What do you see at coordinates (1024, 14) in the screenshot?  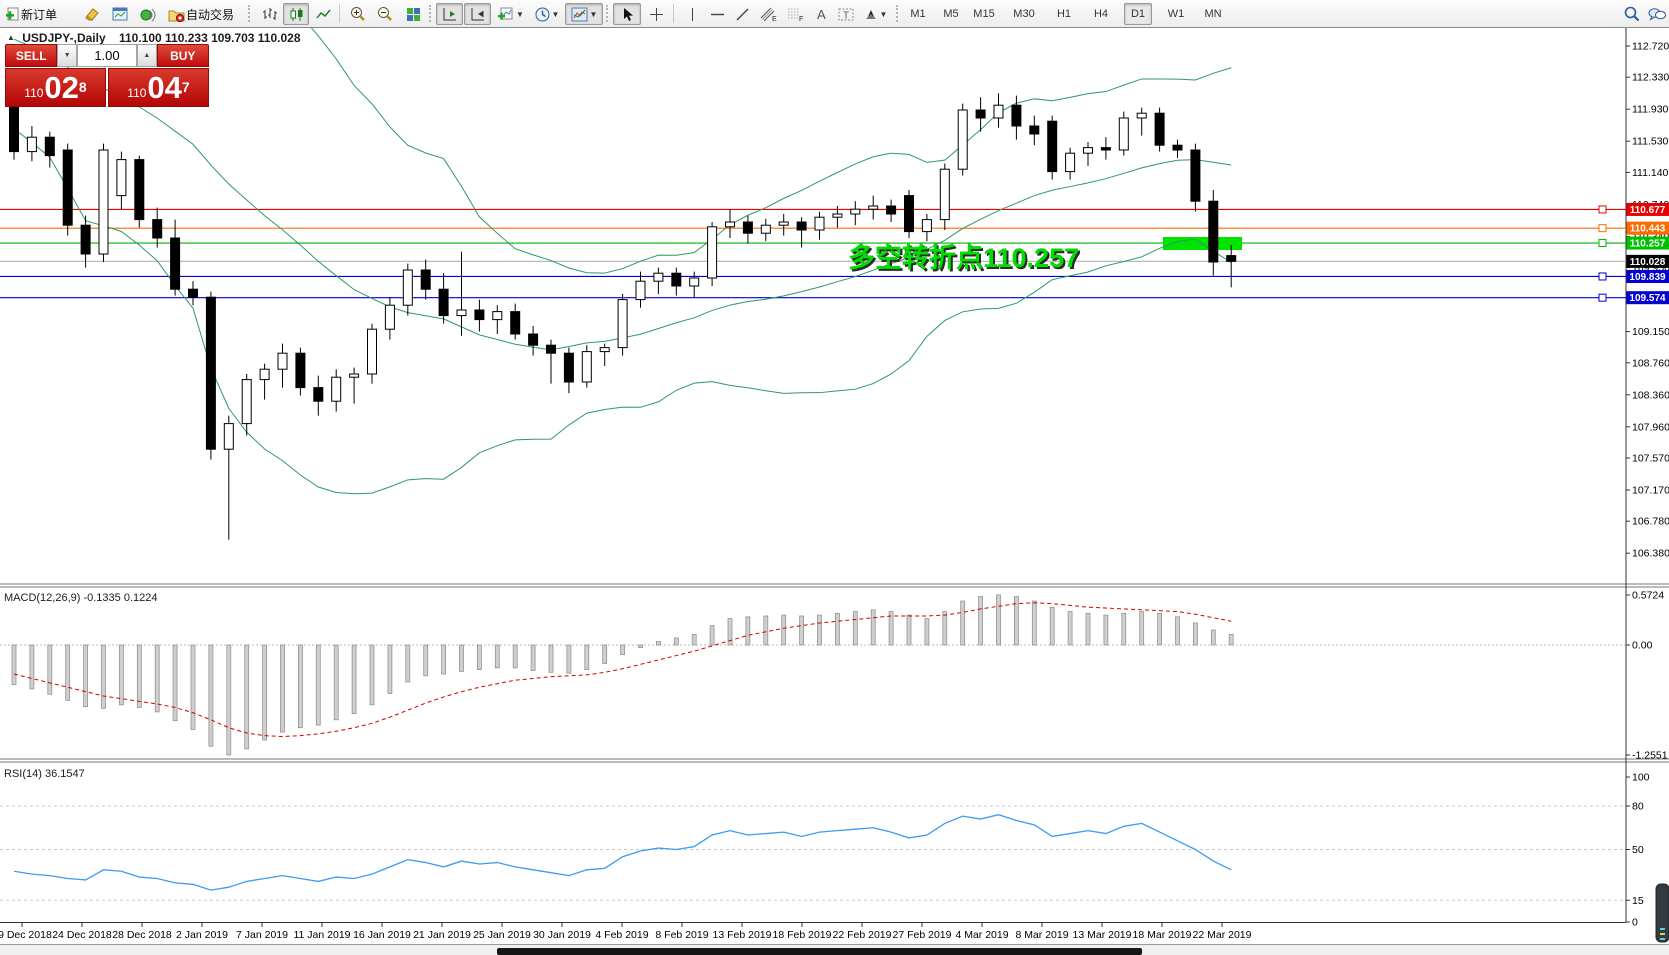 I see `timeframe-M30: M30` at bounding box center [1024, 14].